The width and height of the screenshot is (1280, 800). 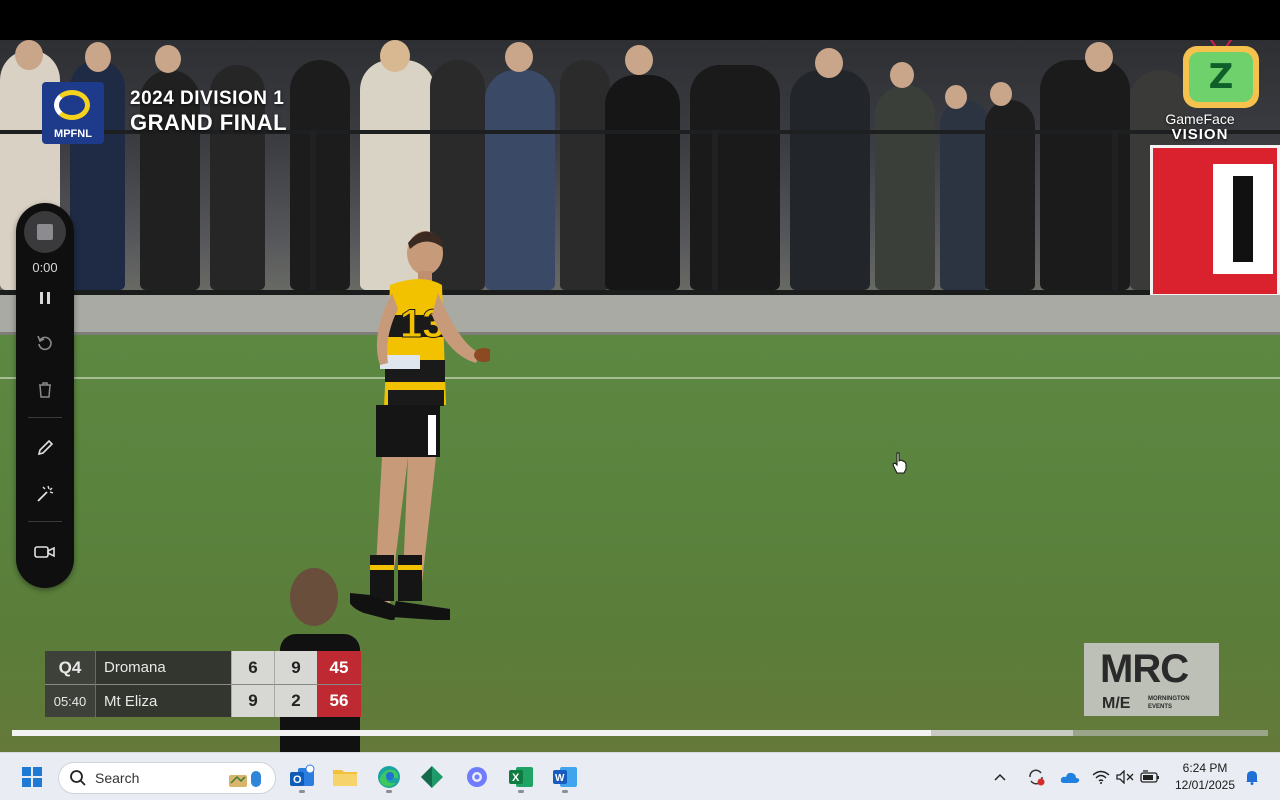 What do you see at coordinates (209, 122) in the screenshot?
I see `match-title-line2: GRAND FINAL` at bounding box center [209, 122].